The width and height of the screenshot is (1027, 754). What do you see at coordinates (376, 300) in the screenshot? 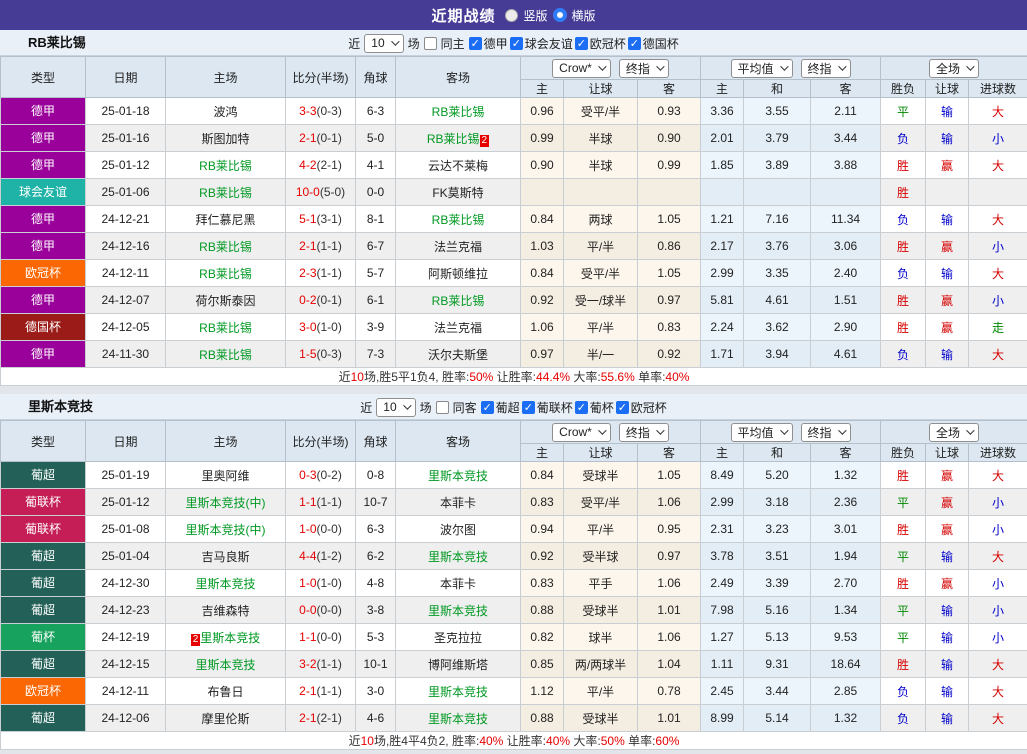
I see `corner-count: 6-1` at bounding box center [376, 300].